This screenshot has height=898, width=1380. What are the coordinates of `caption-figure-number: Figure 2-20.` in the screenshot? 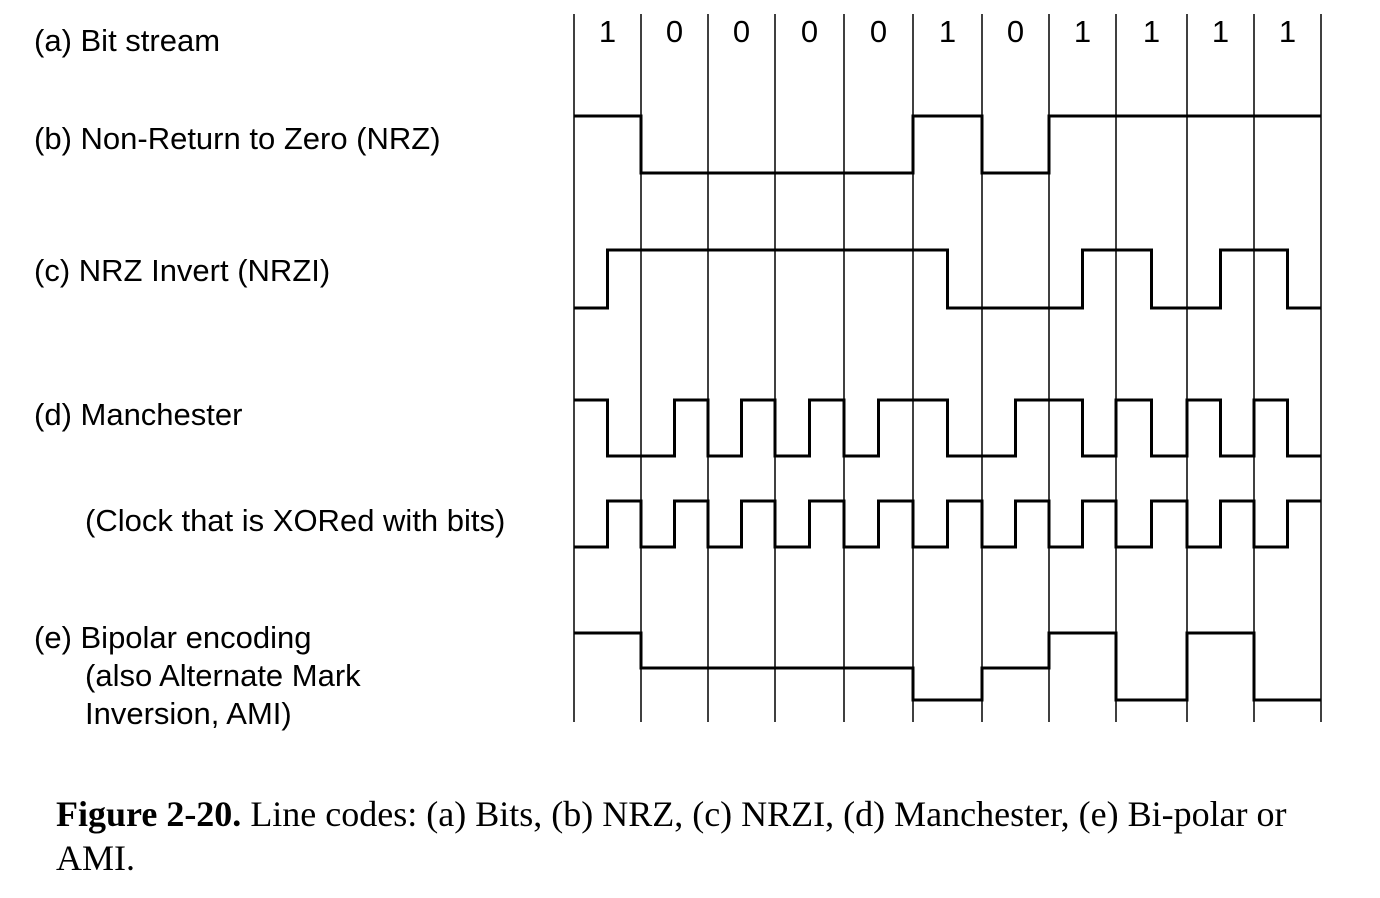 It's located at (149, 814).